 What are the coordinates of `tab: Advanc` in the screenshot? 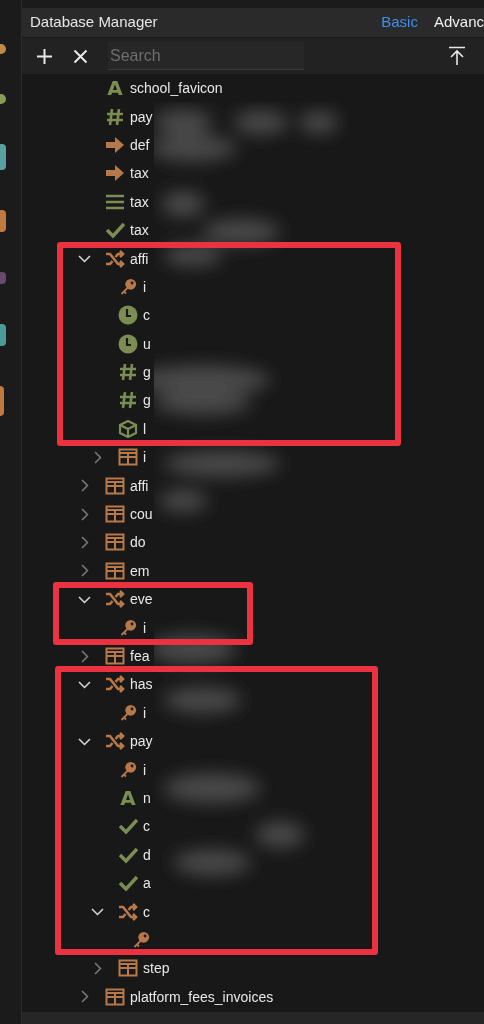 It's located at (458, 22).